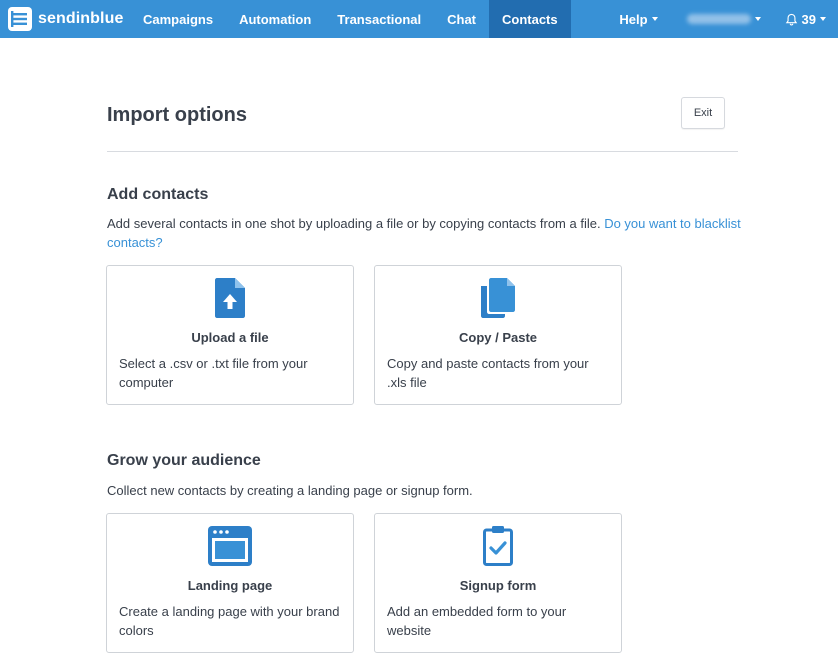  I want to click on account-menu, so click(722, 19).